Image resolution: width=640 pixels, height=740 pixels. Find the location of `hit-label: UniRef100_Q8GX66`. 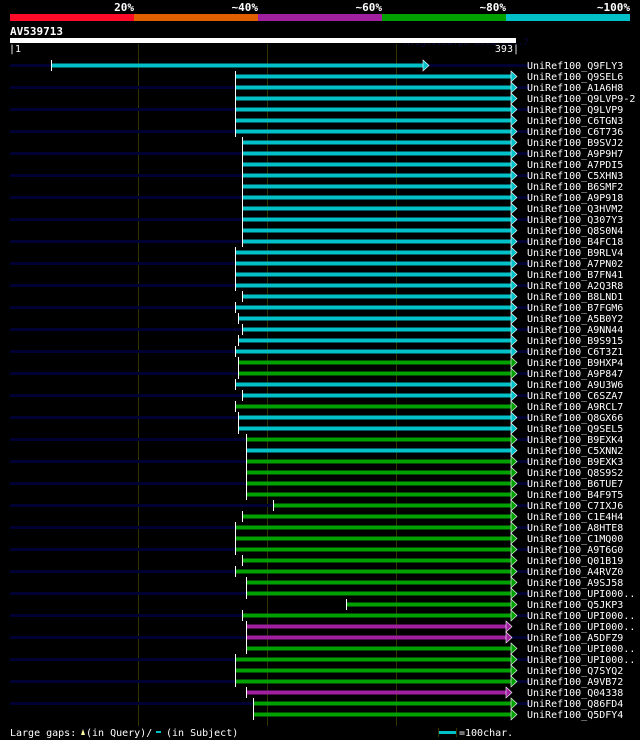

hit-label: UniRef100_Q8GX66 is located at coordinates (575, 418).